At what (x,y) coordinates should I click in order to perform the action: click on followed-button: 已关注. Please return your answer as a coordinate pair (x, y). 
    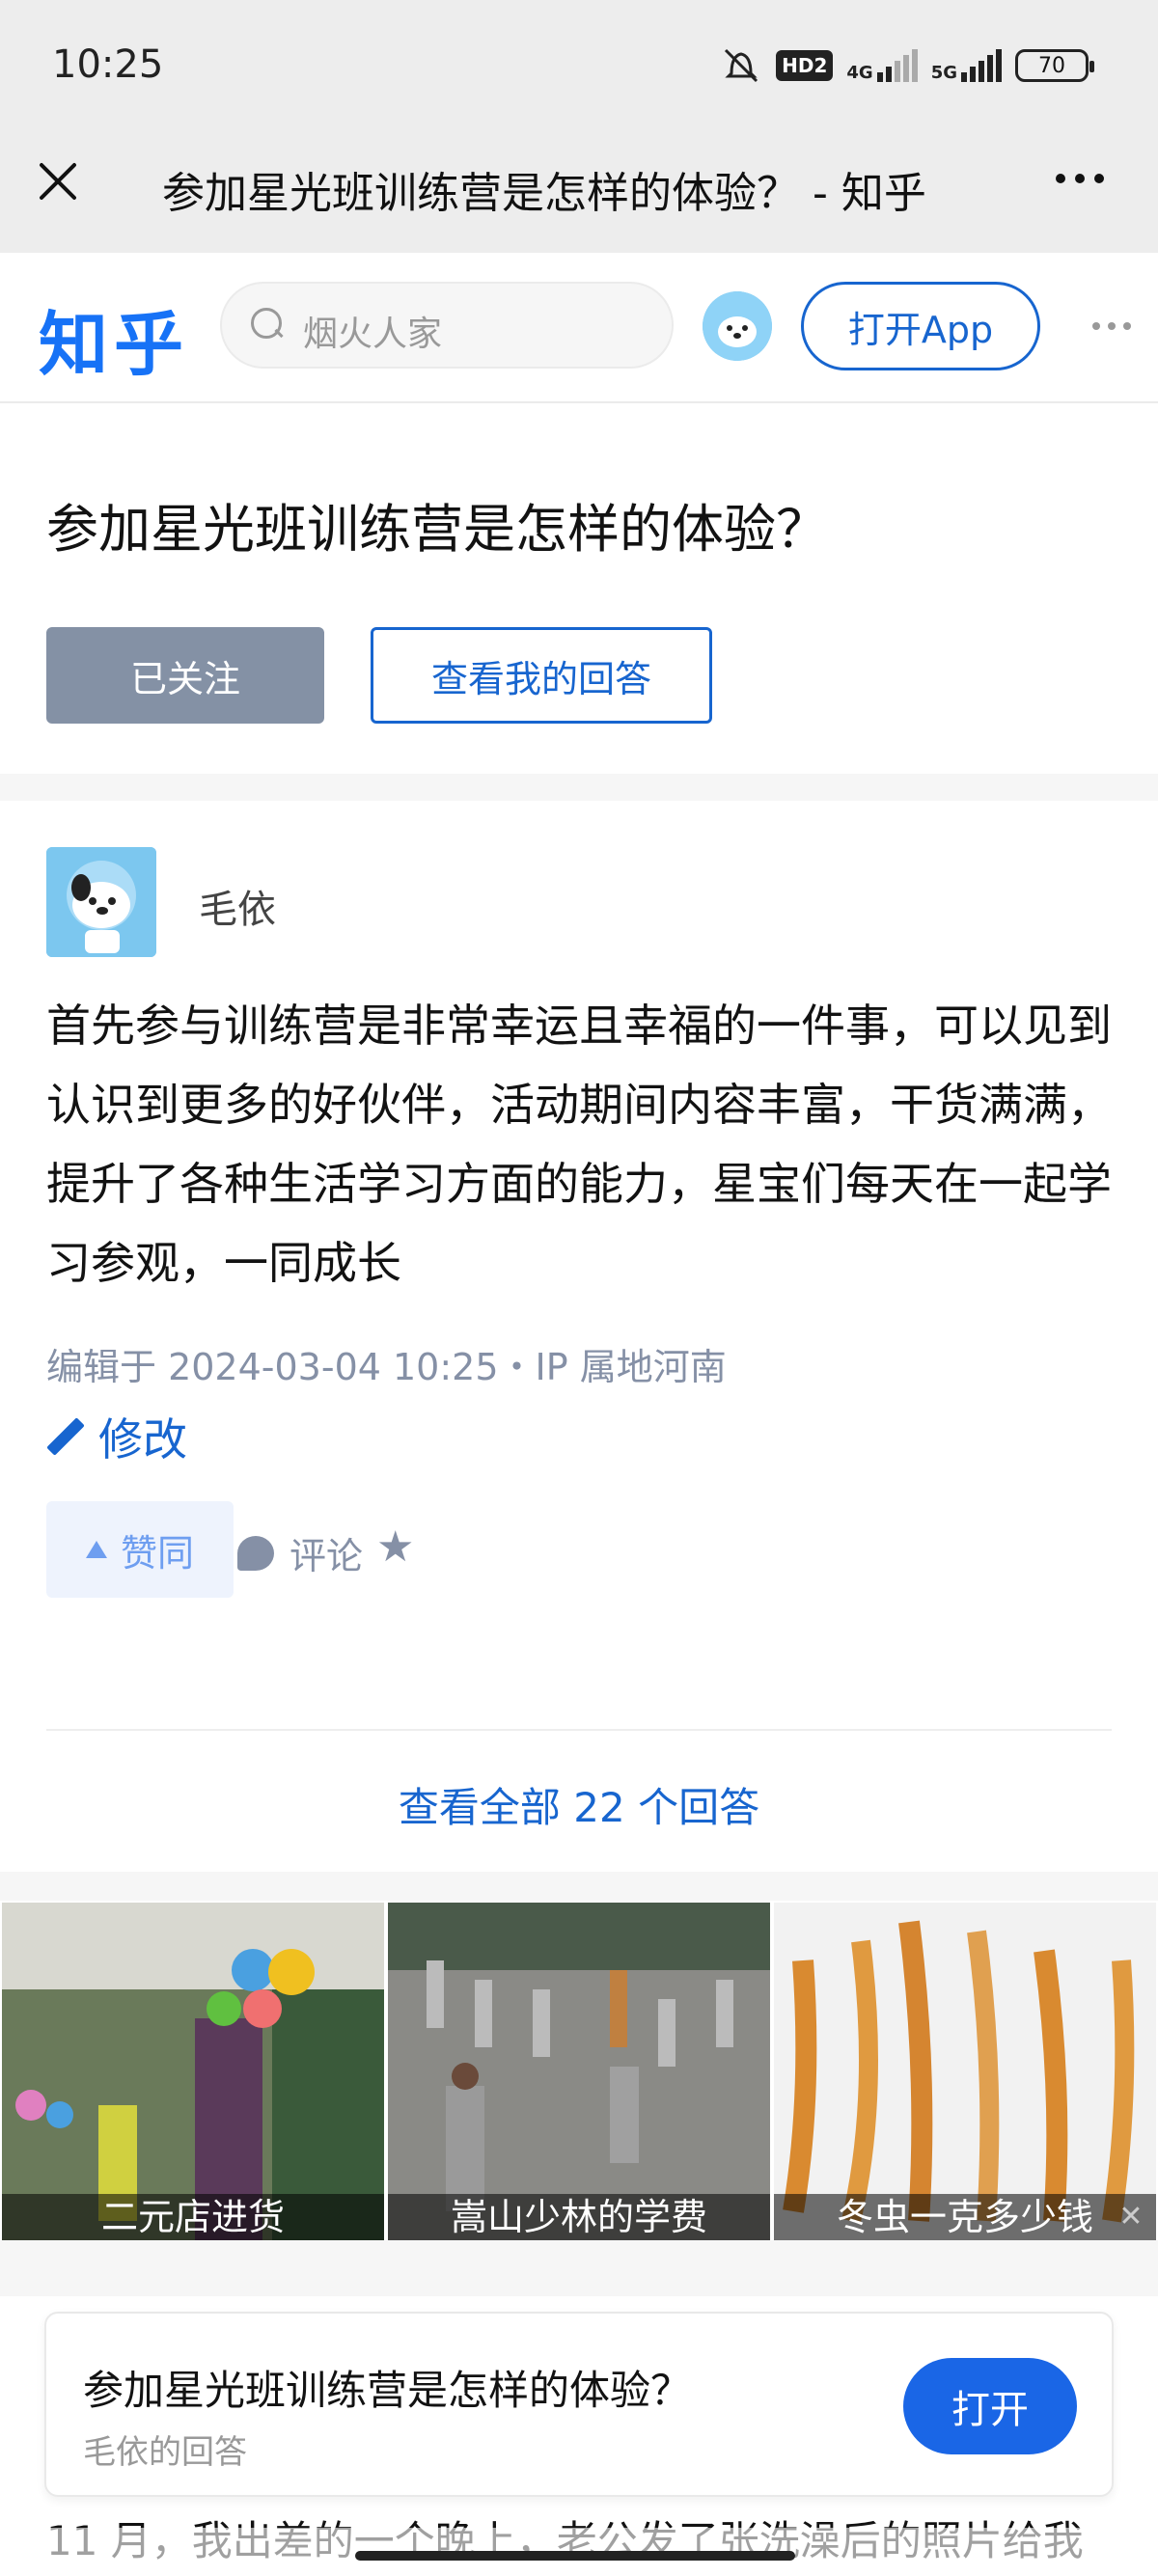
    Looking at the image, I should click on (185, 676).